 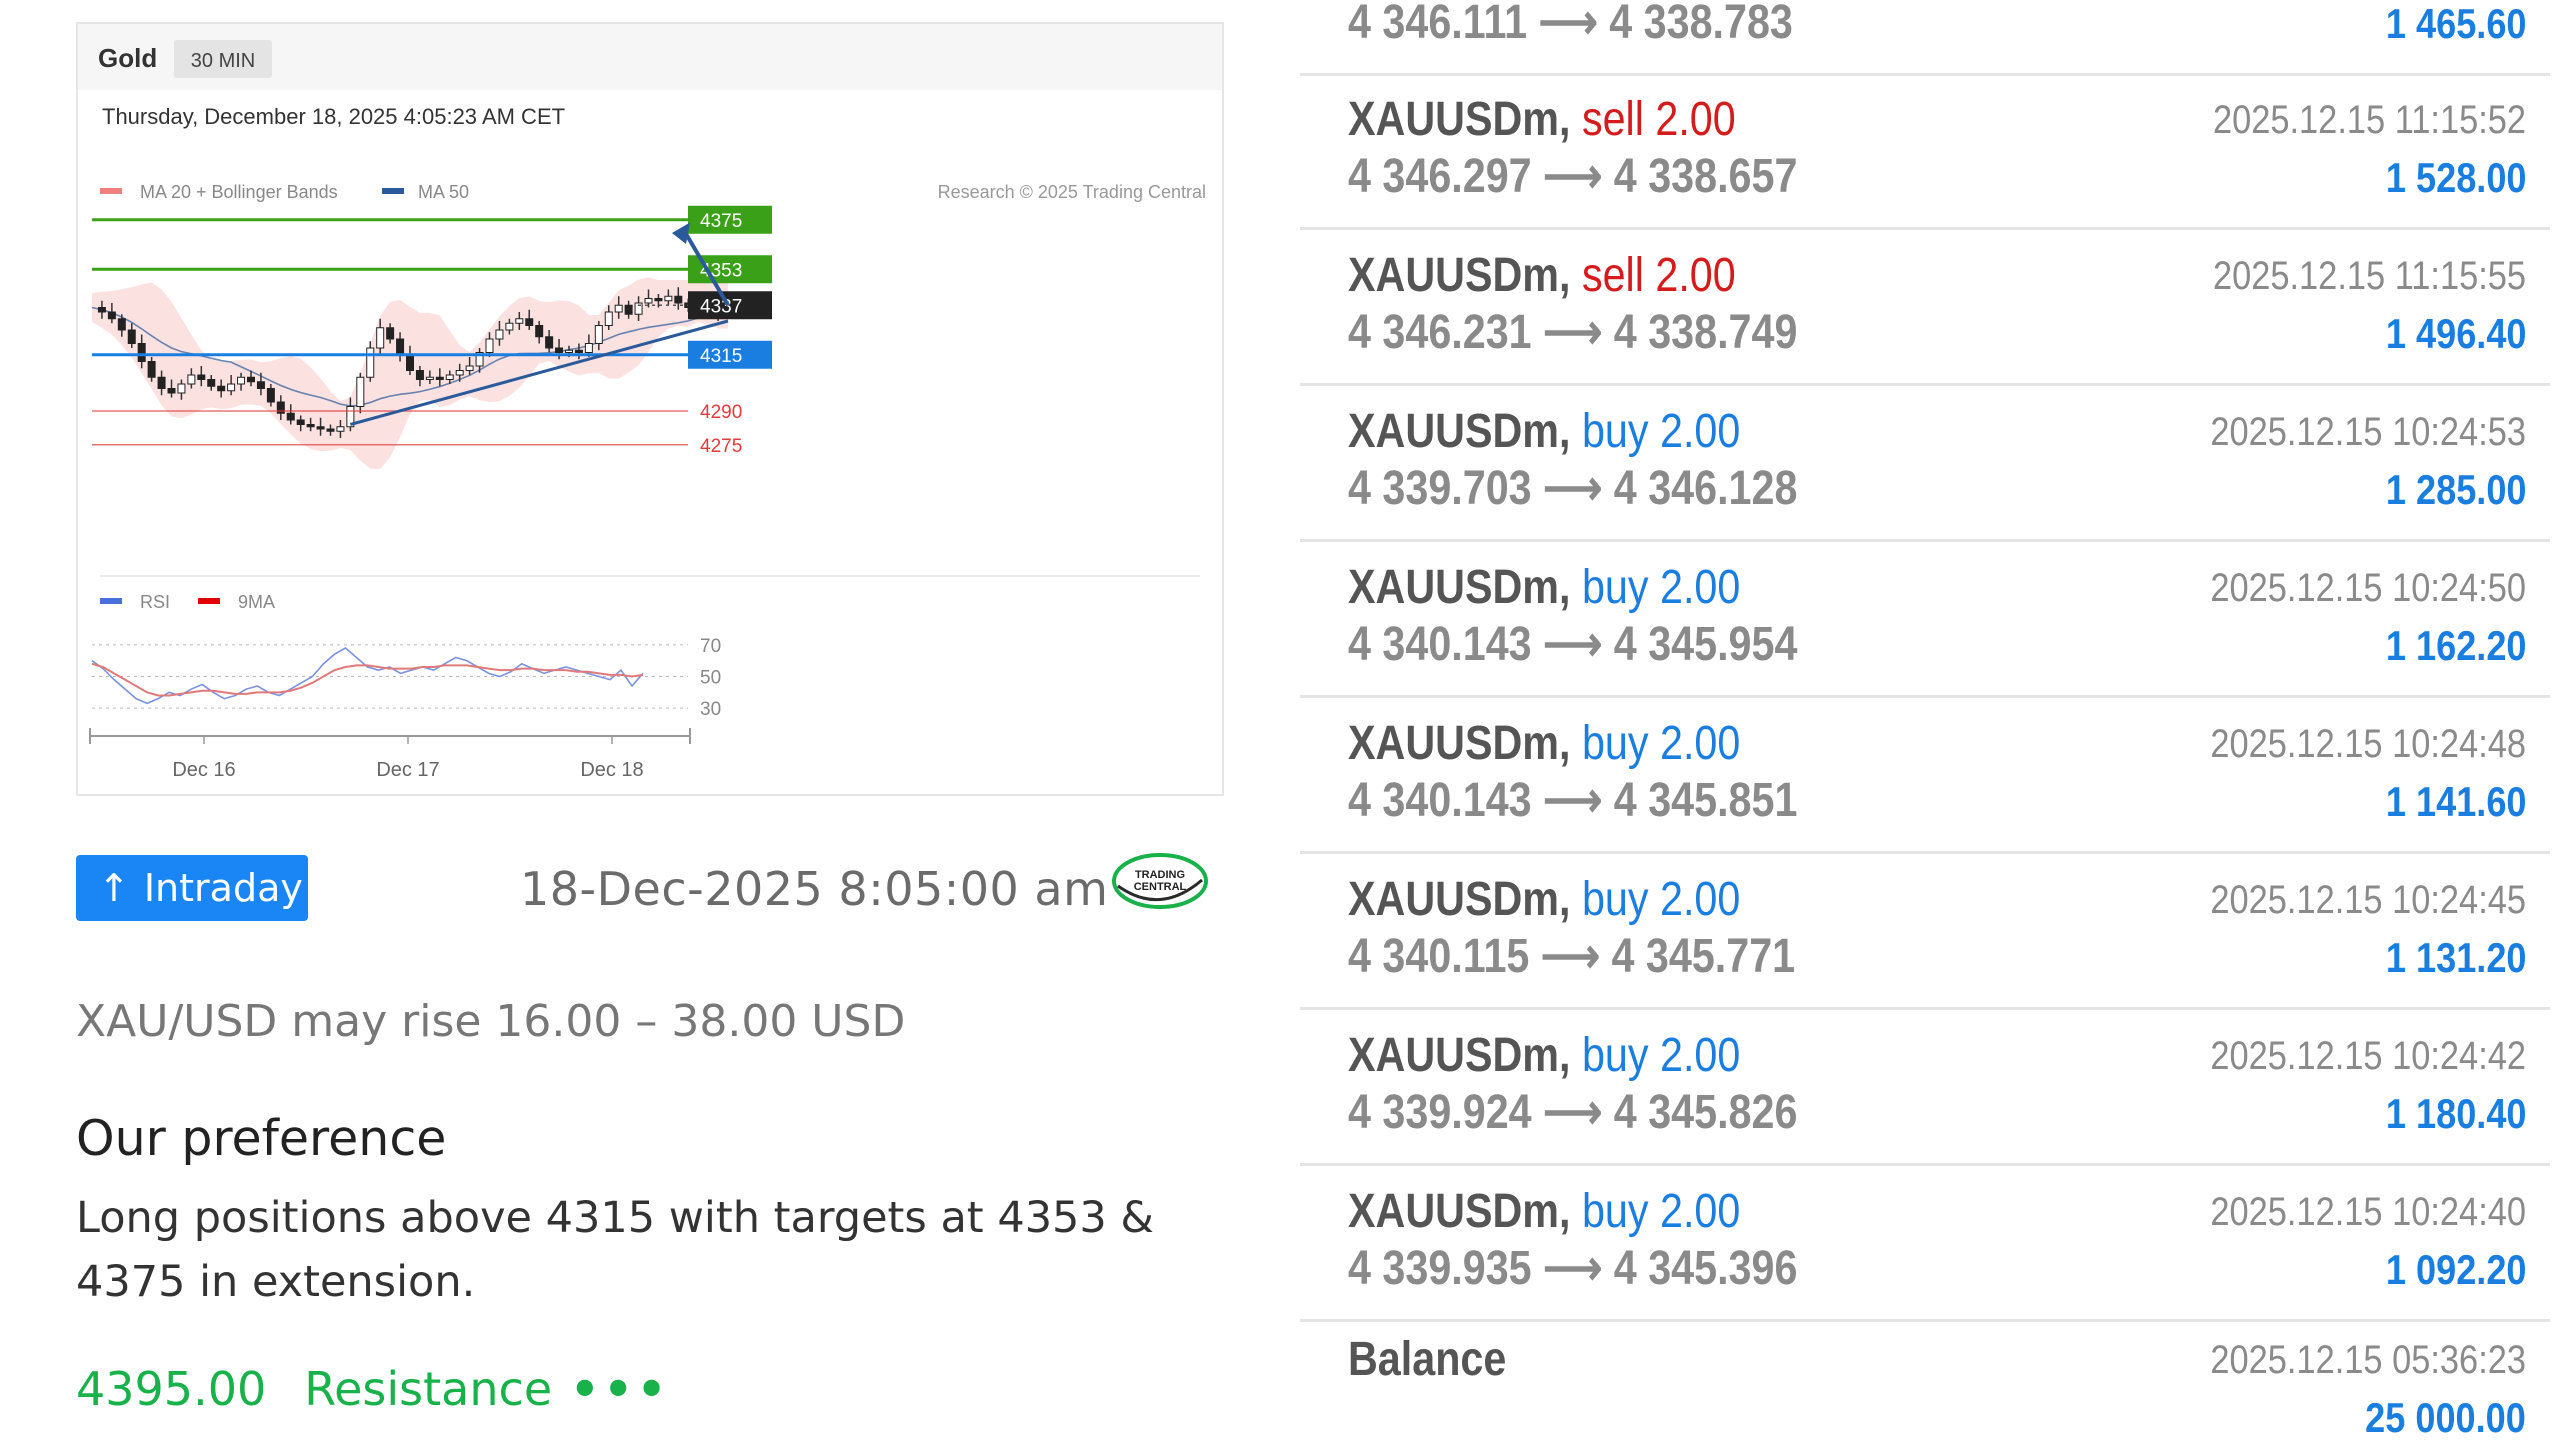 I want to click on intraday-button: ↑ Intraday, so click(x=192, y=888).